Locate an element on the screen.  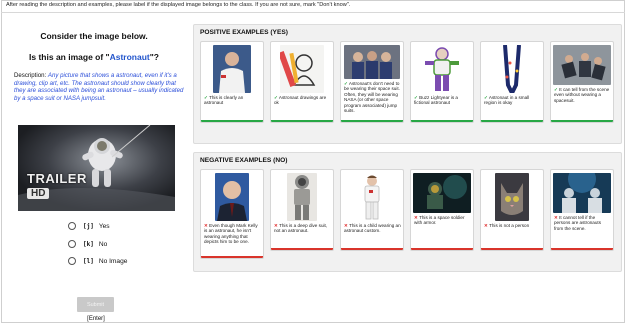
option-yes: [j] Yes is located at coordinates (89, 226).